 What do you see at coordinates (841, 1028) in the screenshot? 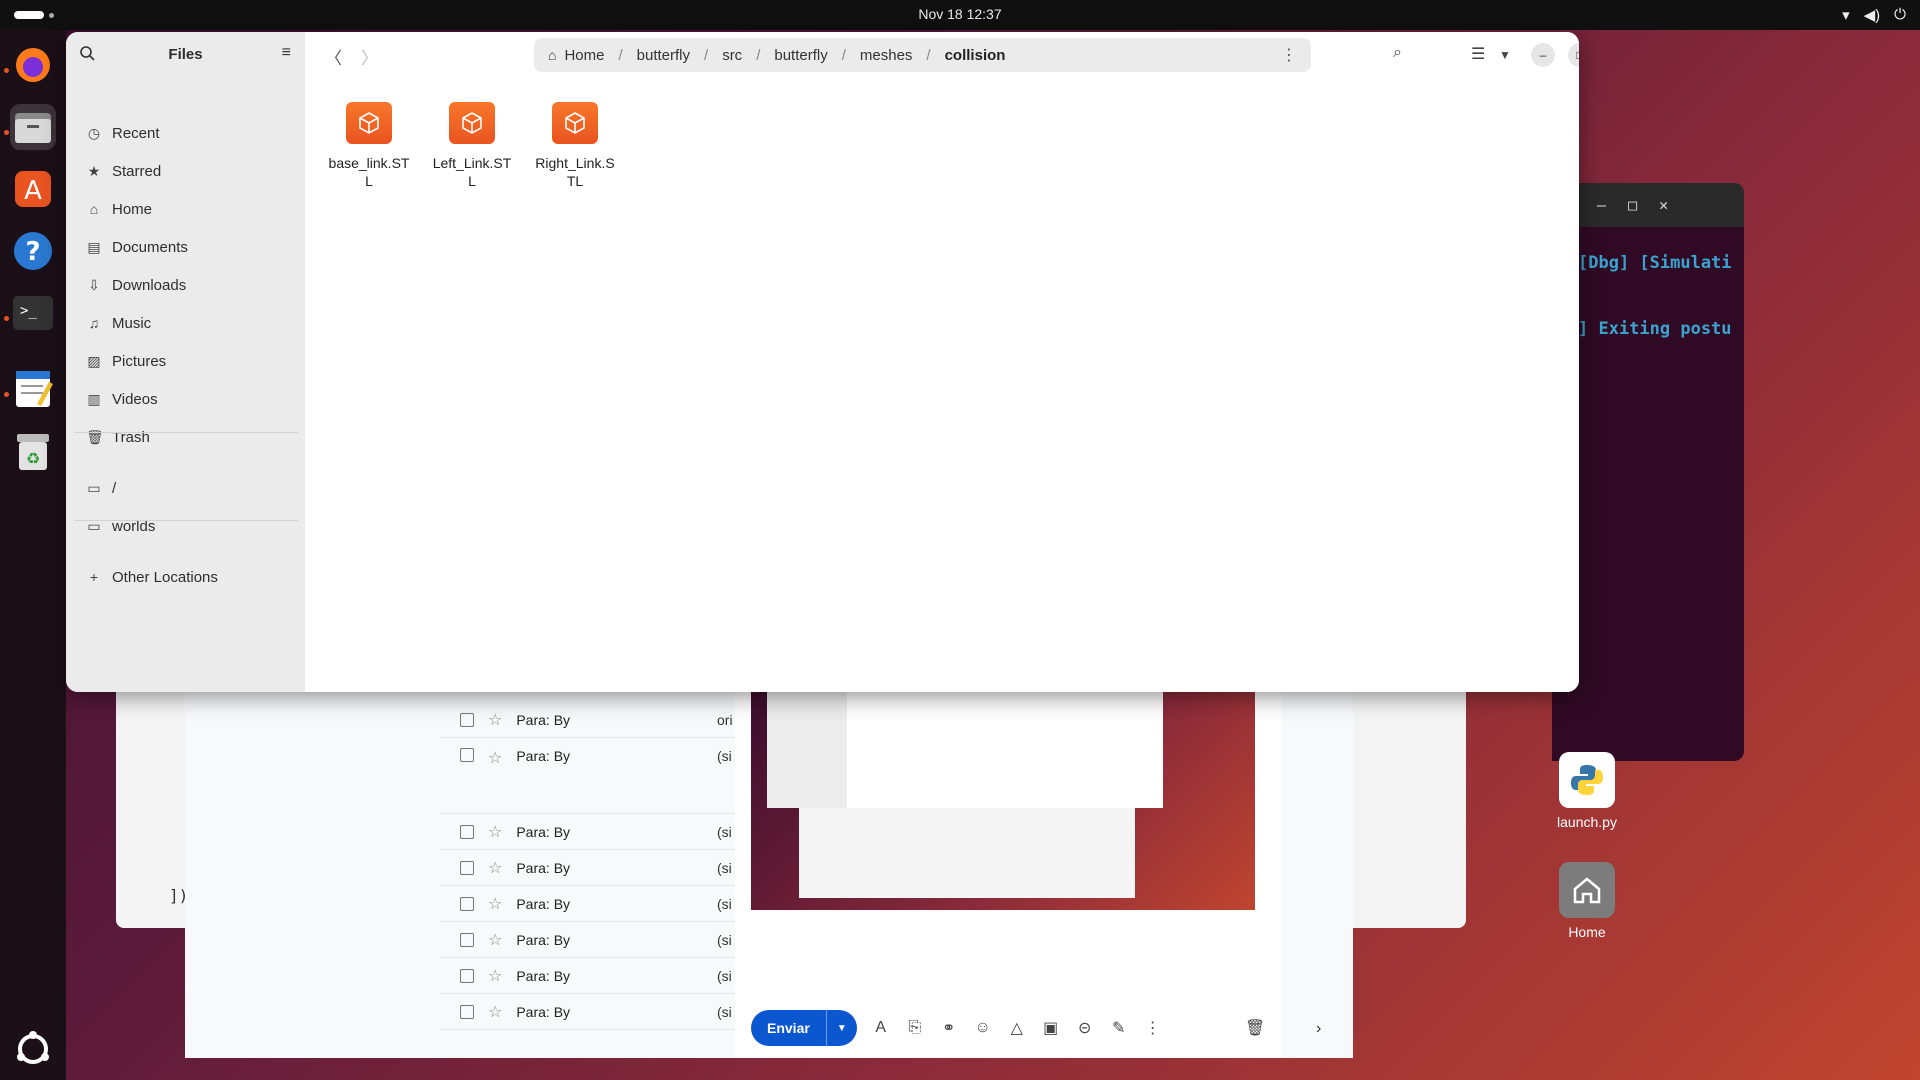
I see `send-options-icon: ▼` at bounding box center [841, 1028].